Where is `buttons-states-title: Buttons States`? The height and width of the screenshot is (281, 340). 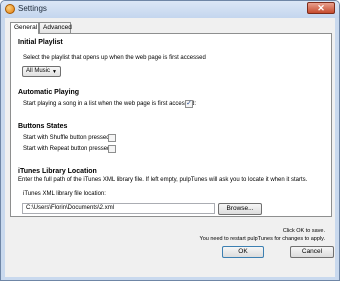 buttons-states-title: Buttons States is located at coordinates (43, 126).